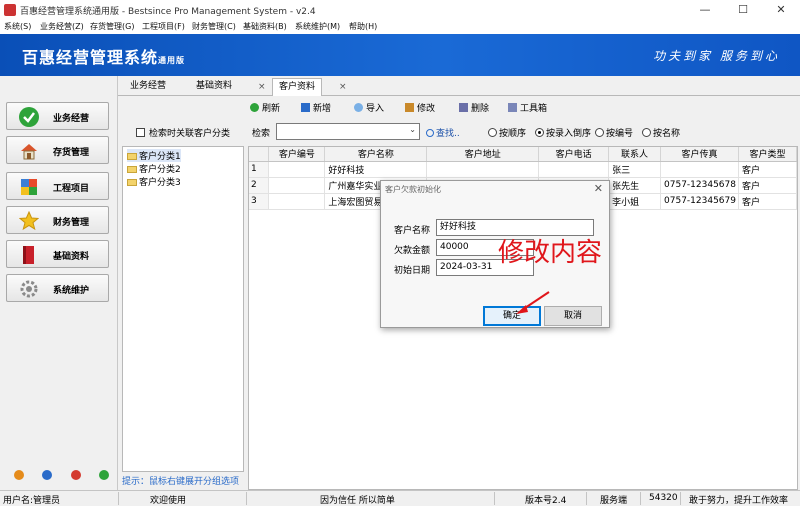 Image resolution: width=800 pixels, height=506 pixels. What do you see at coordinates (483, 154) in the screenshot?
I see `column-header: 客户地址` at bounding box center [483, 154].